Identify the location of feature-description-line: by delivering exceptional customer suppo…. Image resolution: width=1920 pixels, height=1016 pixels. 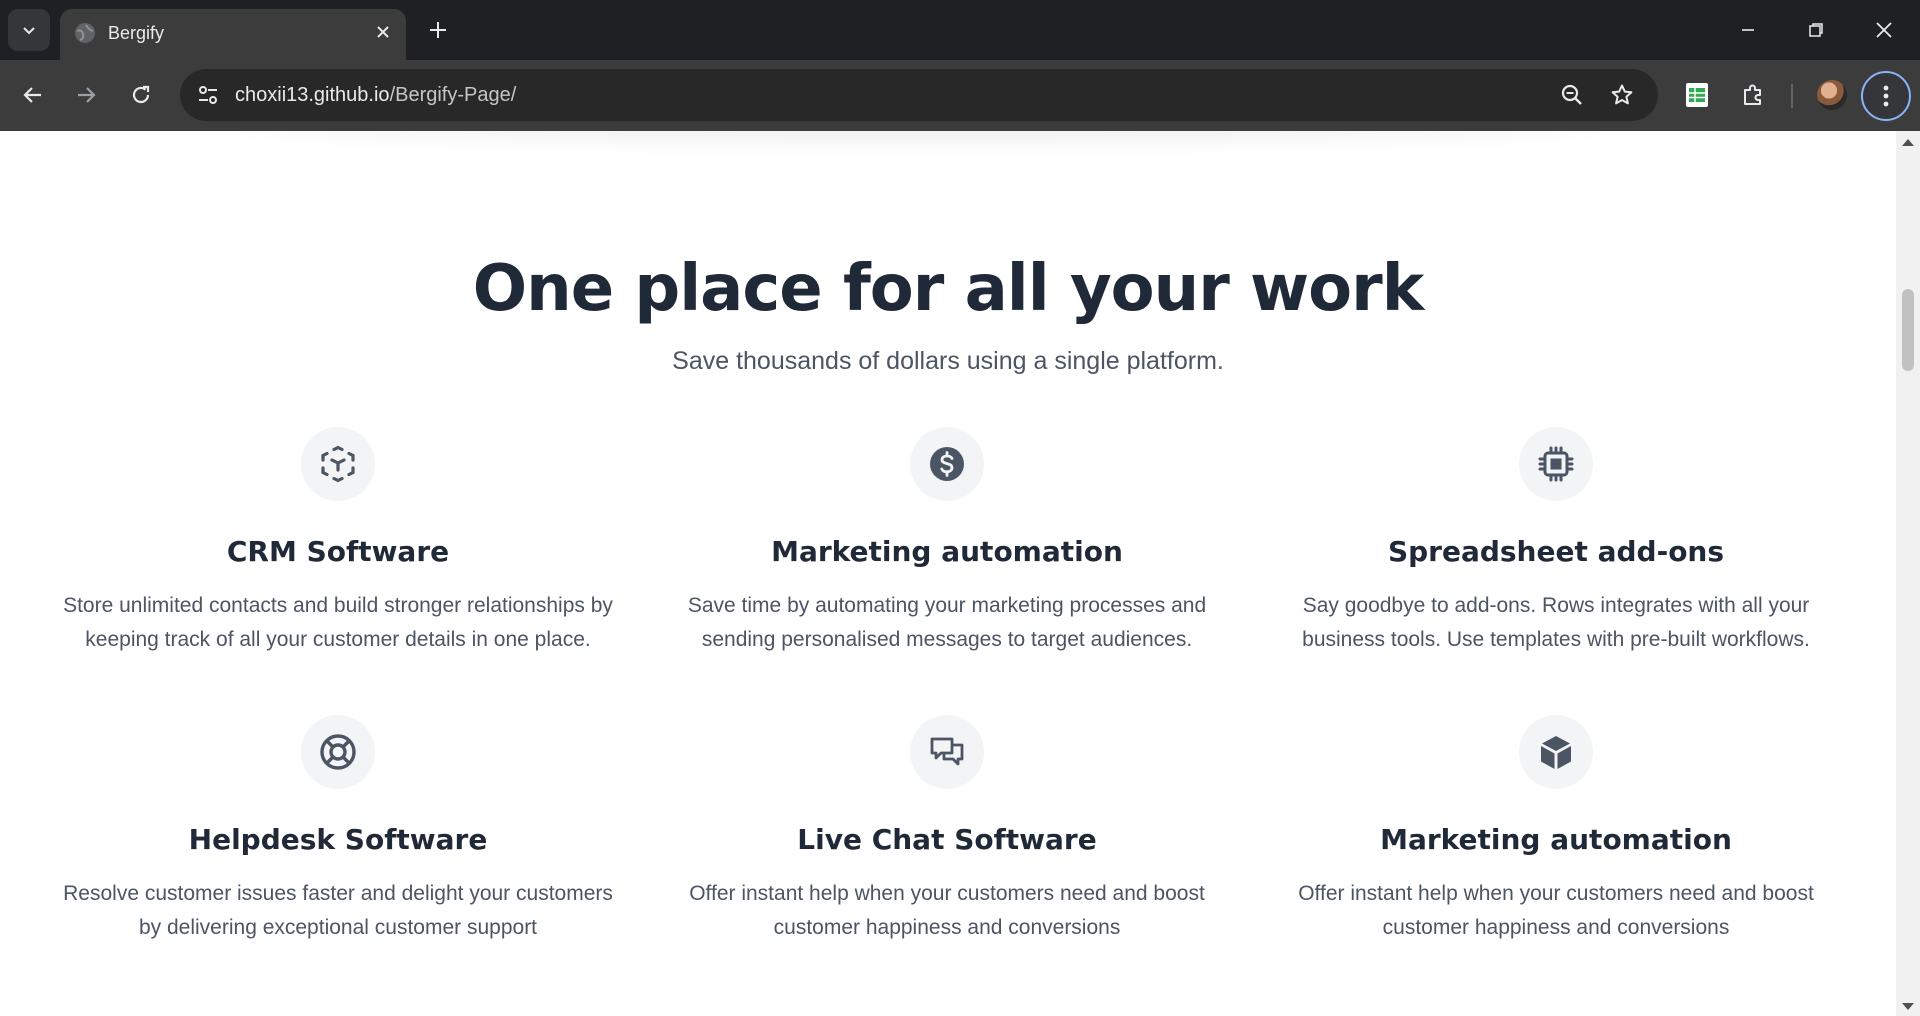
(338, 927).